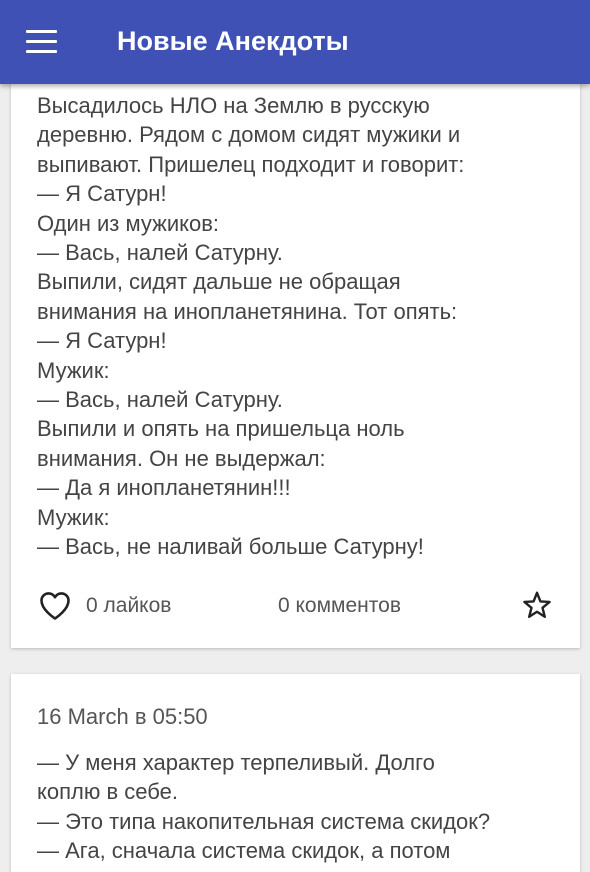 Image resolution: width=590 pixels, height=872 pixels. What do you see at coordinates (128, 223) in the screenshot?
I see `joke-line: Один из мужиков:` at bounding box center [128, 223].